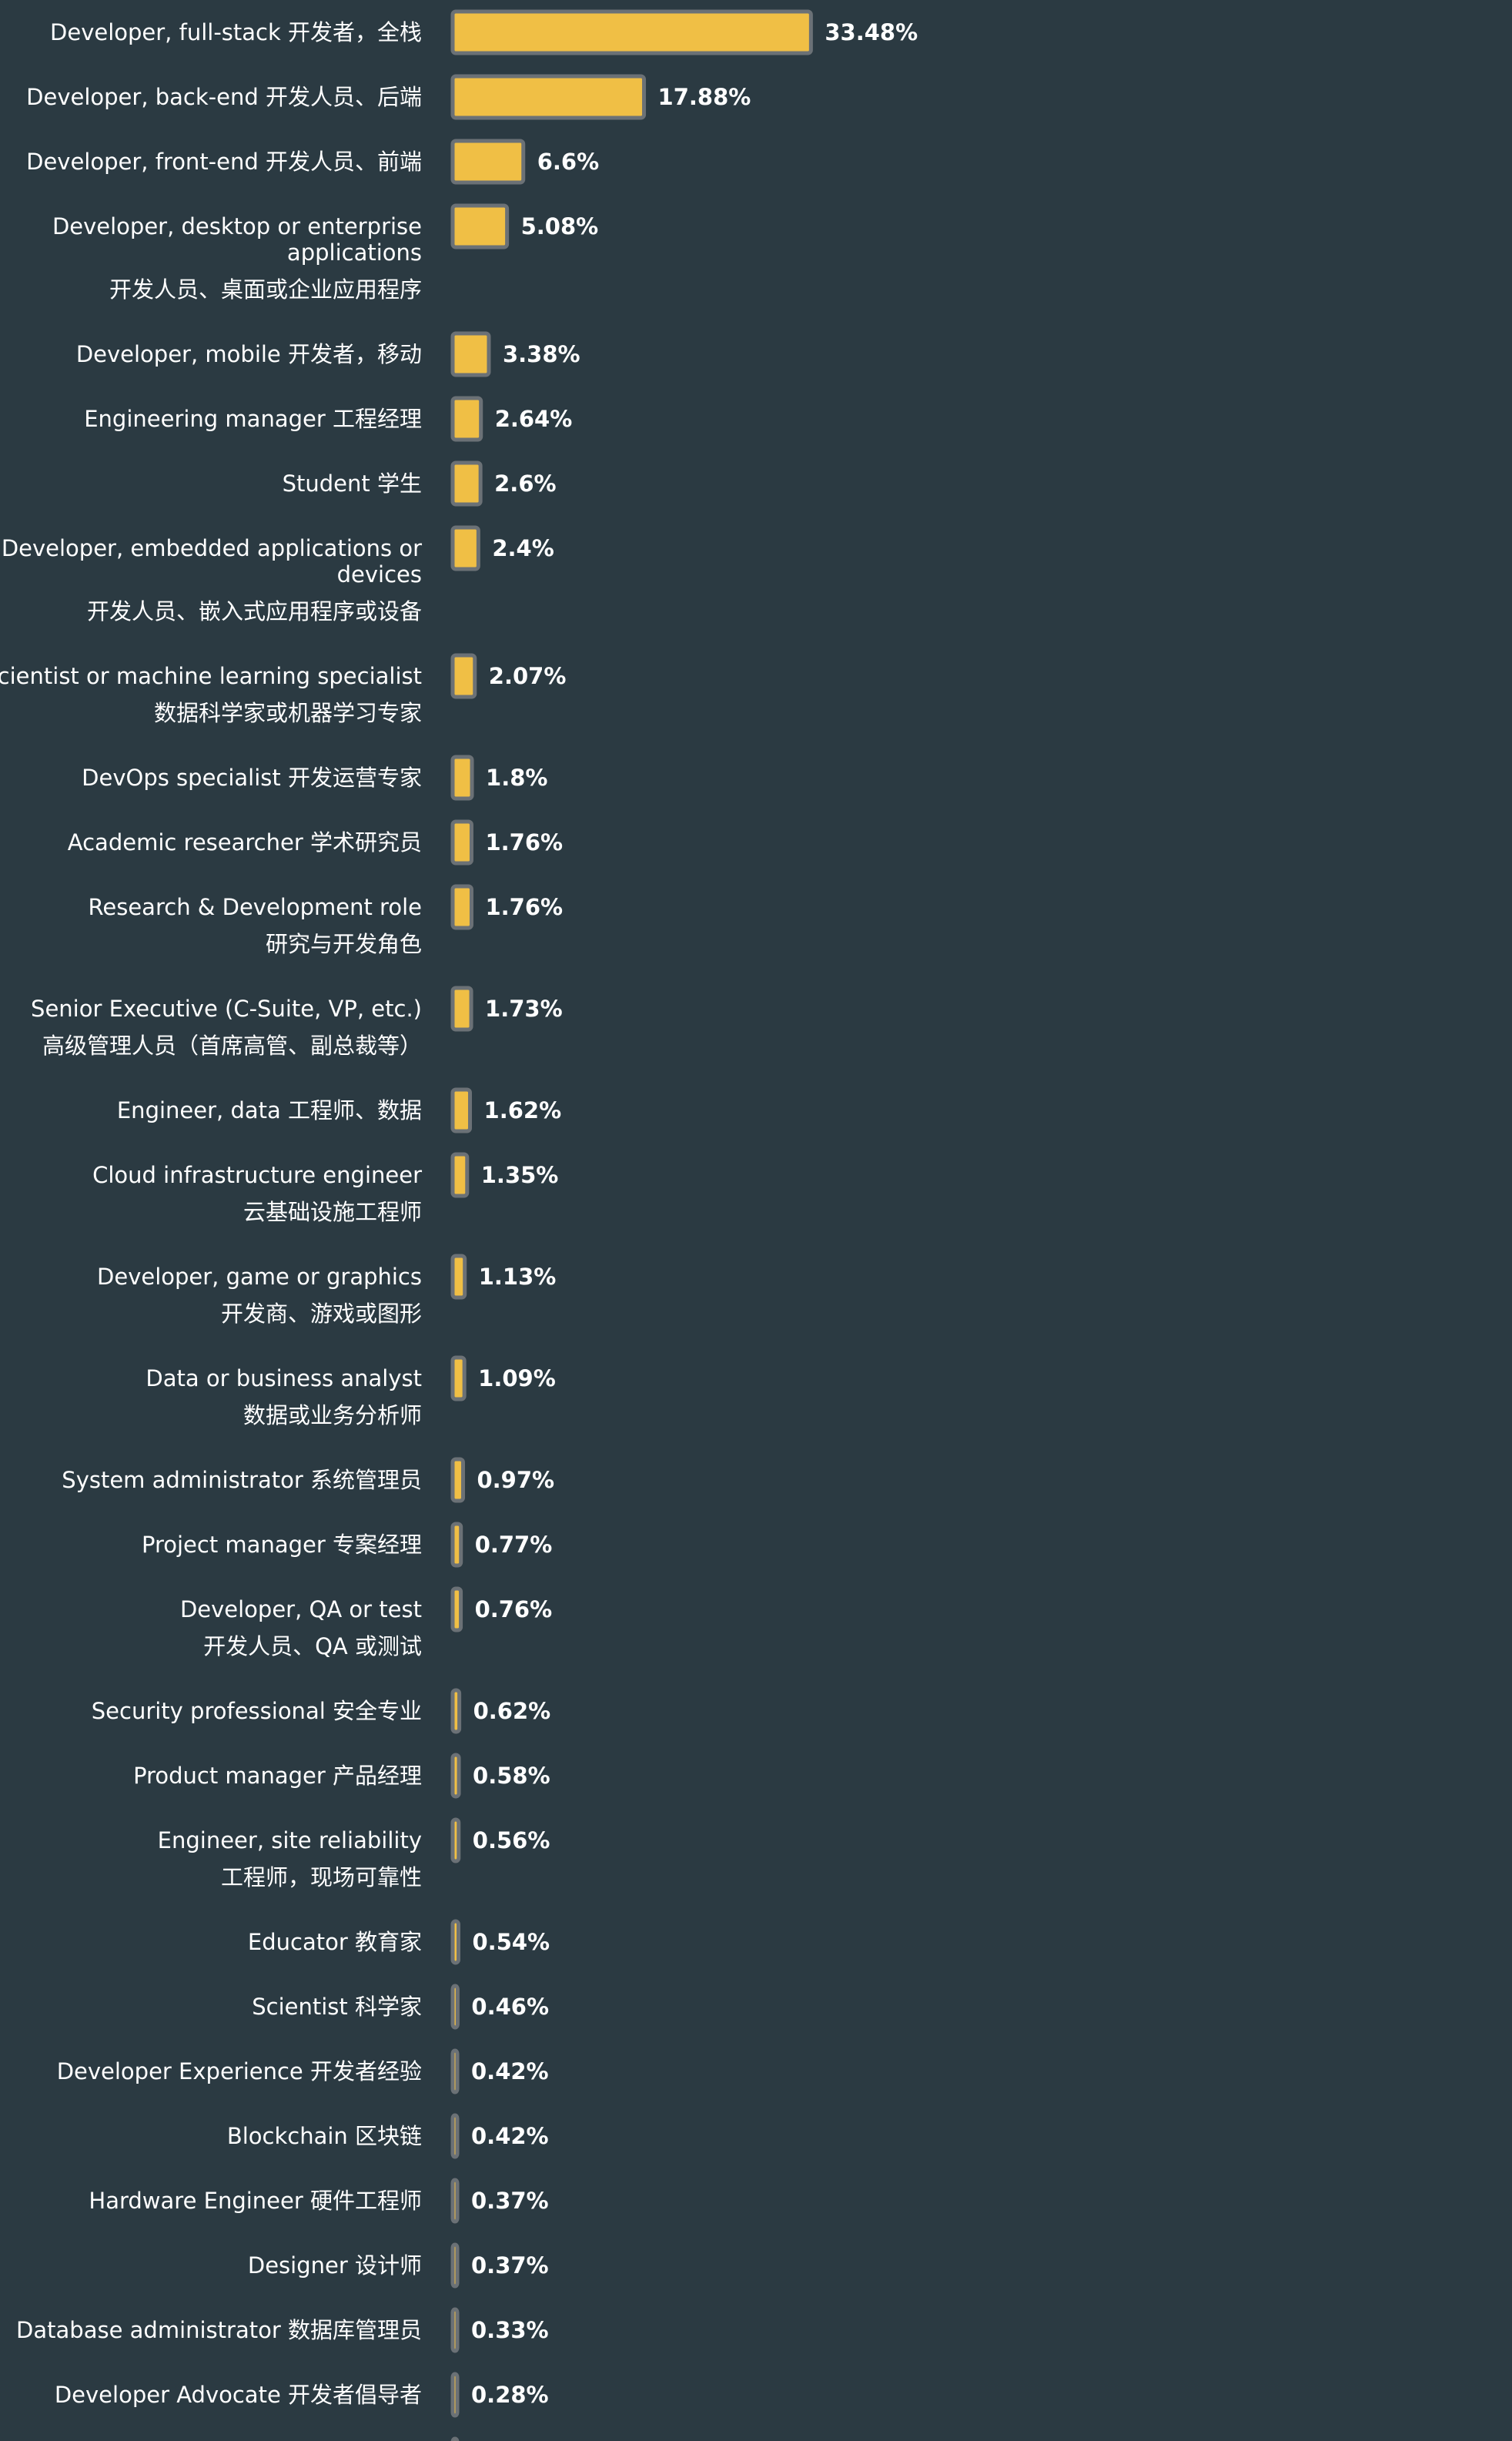 This screenshot has height=2441, width=1512. I want to click on category-label: applications, so click(354, 253).